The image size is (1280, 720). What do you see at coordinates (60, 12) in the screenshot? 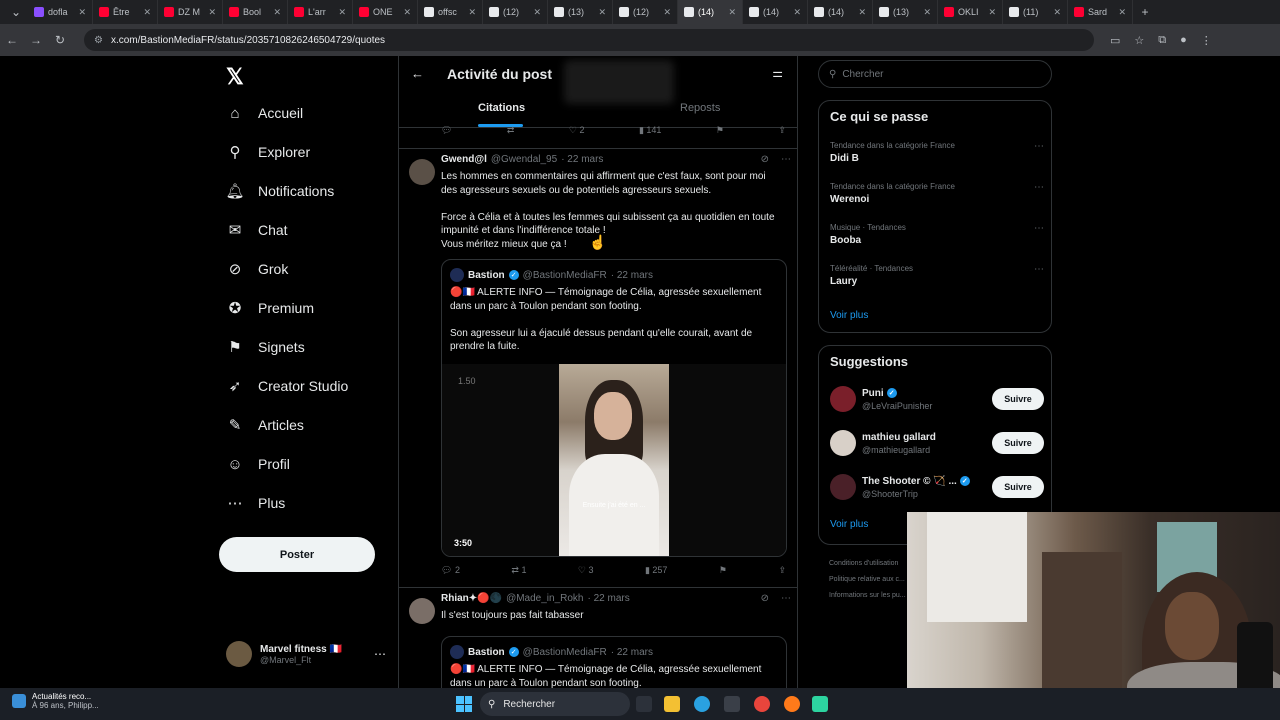
I see `browser-tab: dofla ✕` at bounding box center [60, 12].